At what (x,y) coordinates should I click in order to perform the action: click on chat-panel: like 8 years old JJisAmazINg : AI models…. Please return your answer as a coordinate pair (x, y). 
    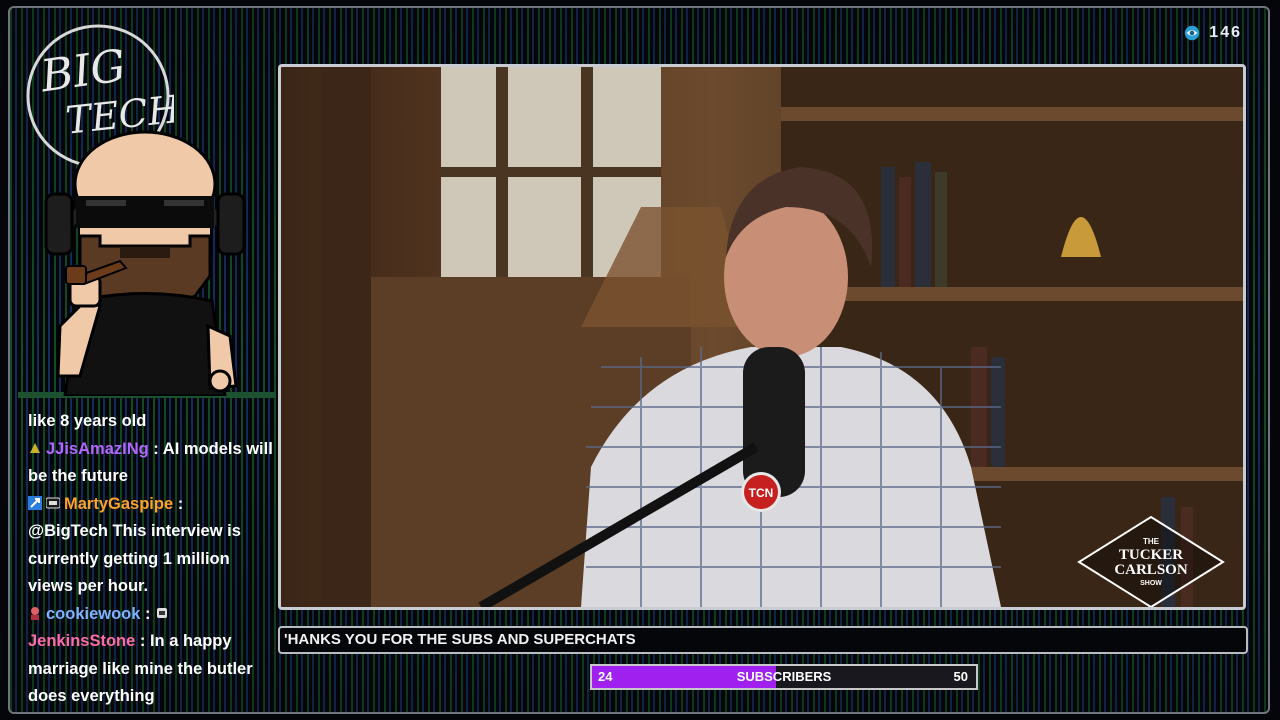
    Looking at the image, I should click on (152, 559).